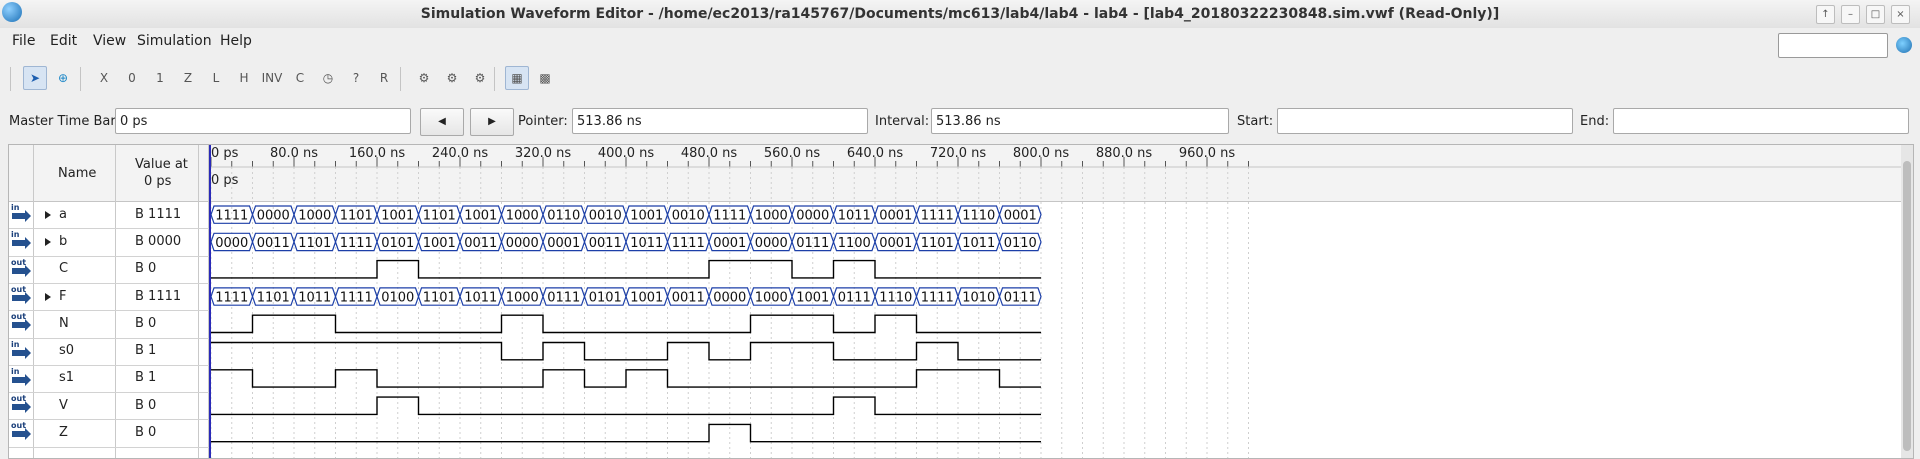  I want to click on globe-icon, so click(1904, 45).